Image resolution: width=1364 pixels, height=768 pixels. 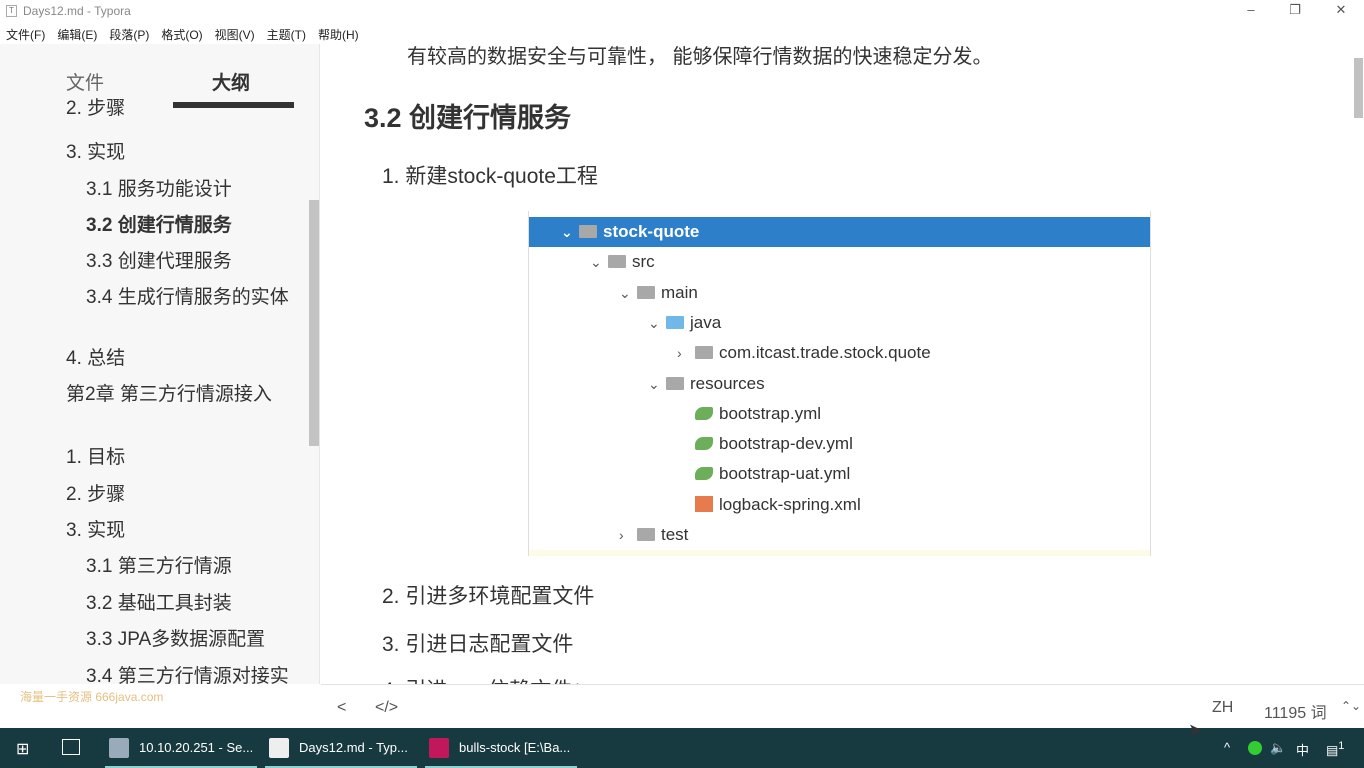 What do you see at coordinates (1223, 707) in the screenshot?
I see `language-indicator: ZH` at bounding box center [1223, 707].